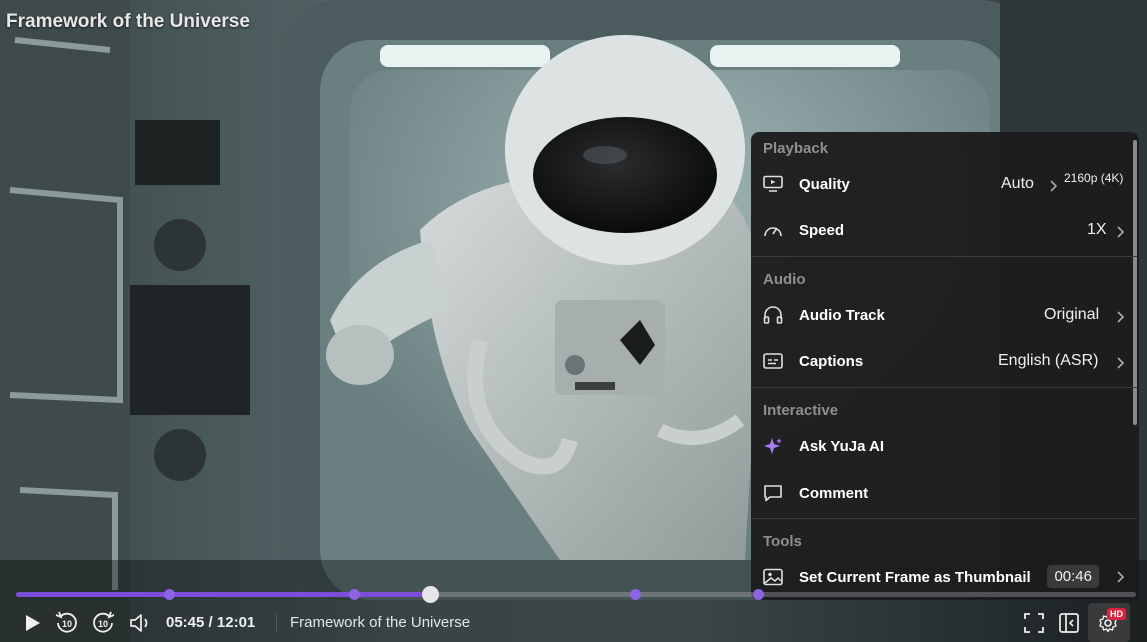  What do you see at coordinates (236, 622) in the screenshot?
I see `duration: 12:01` at bounding box center [236, 622].